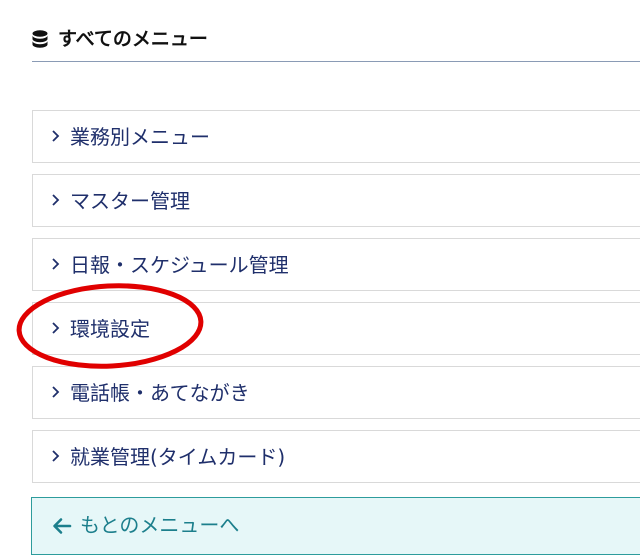  Describe the element at coordinates (336, 136) in the screenshot. I see `menu-item-gyomubetsu: 業務別メニュー` at that location.